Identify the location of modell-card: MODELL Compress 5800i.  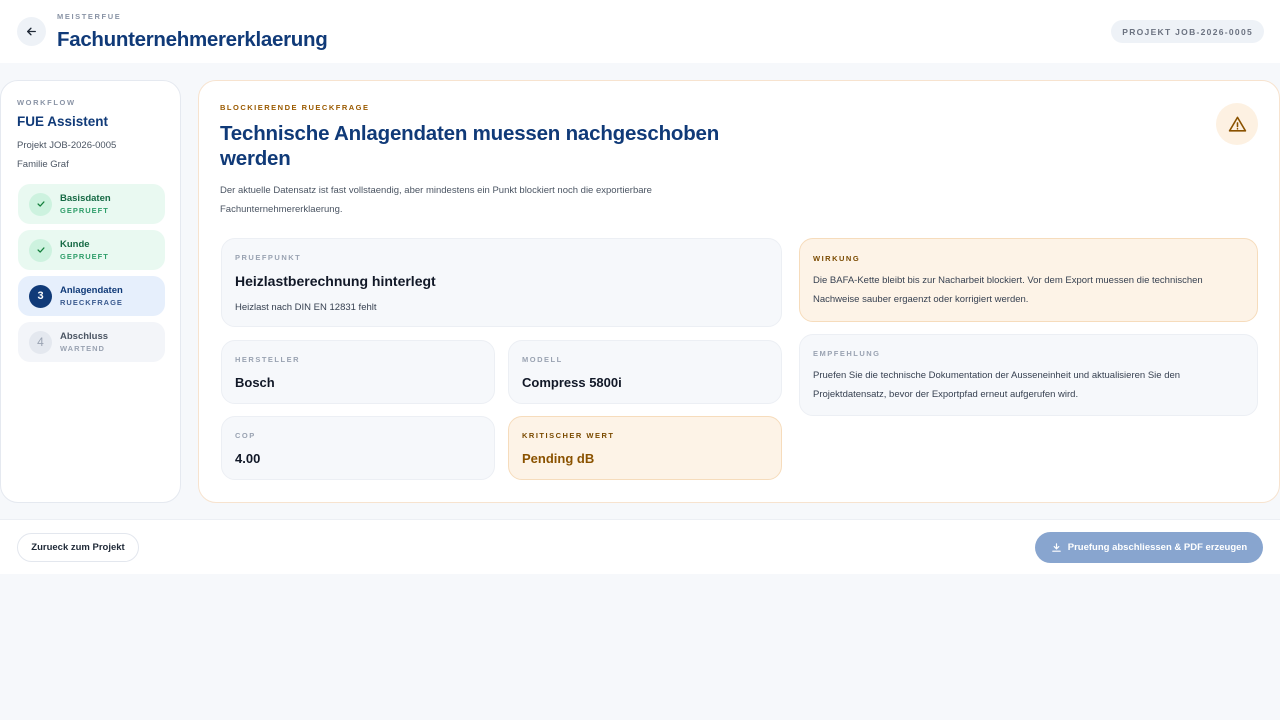
(645, 372).